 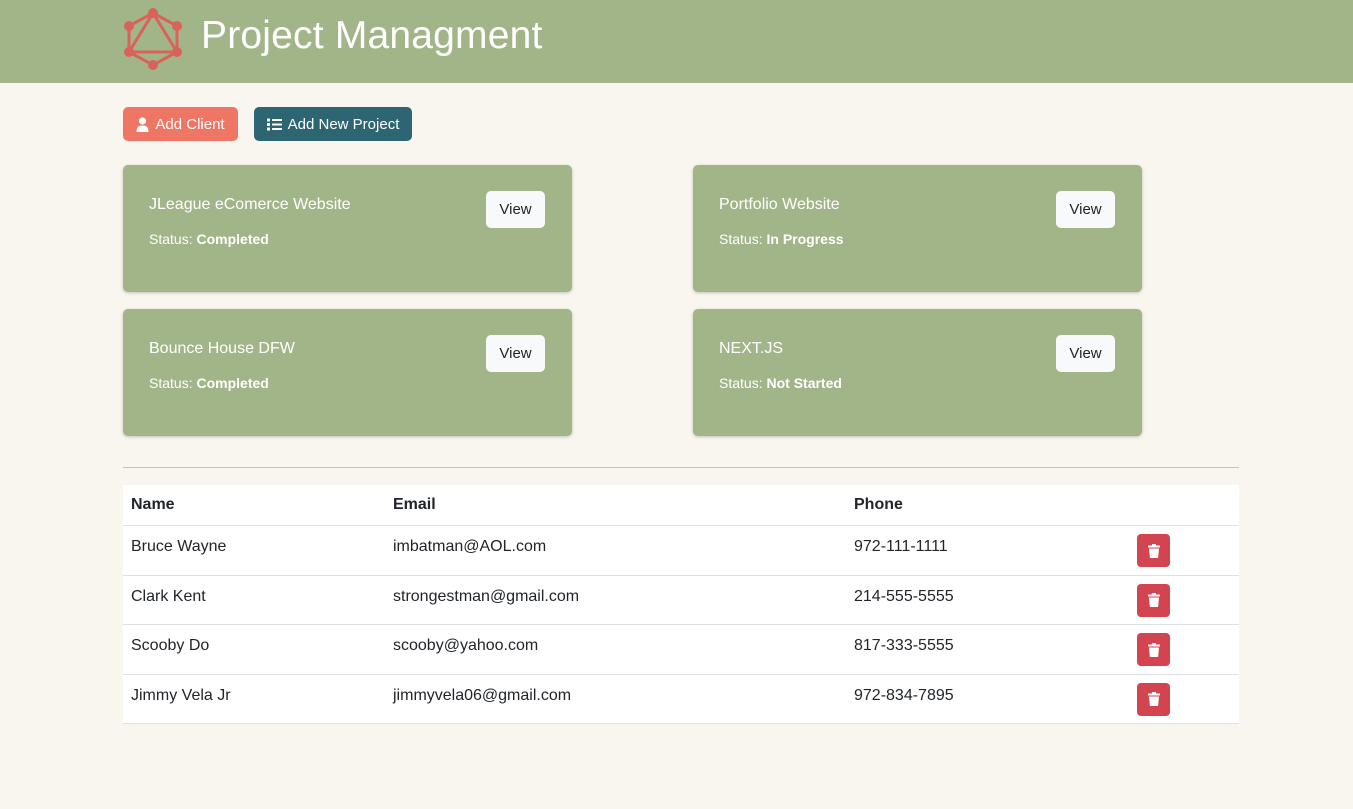 I want to click on project-status: Status: In Progress, so click(x=781, y=239).